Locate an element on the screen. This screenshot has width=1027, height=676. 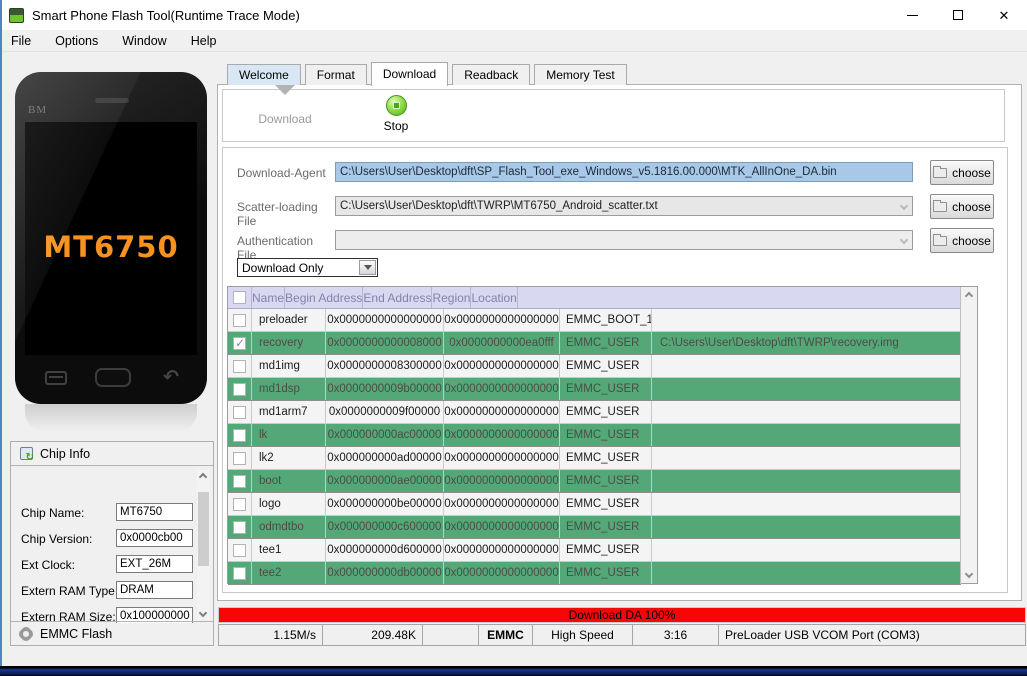
download-agent-field is located at coordinates (624, 172).